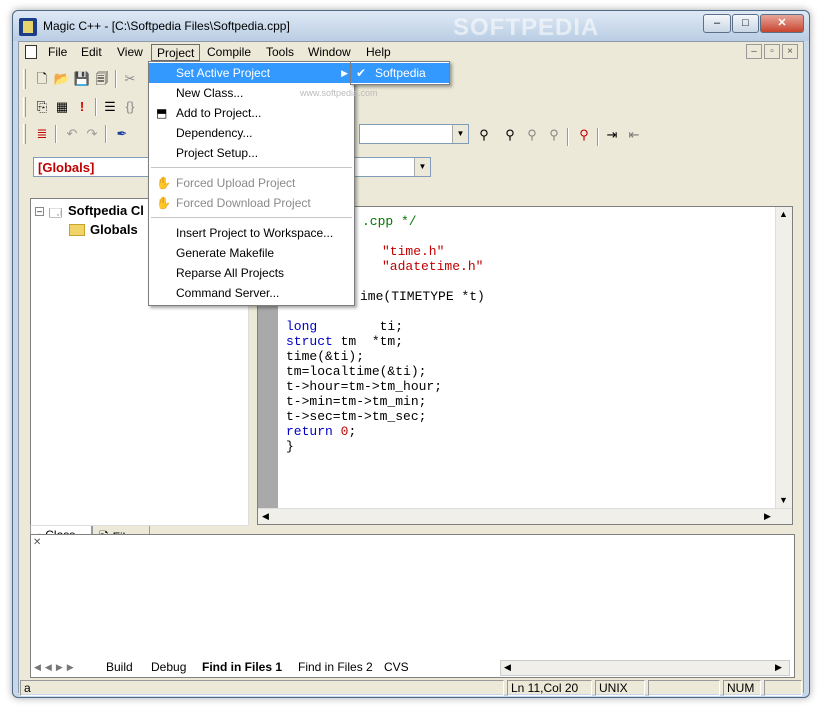  I want to click on tab-build: Build, so click(119, 667).